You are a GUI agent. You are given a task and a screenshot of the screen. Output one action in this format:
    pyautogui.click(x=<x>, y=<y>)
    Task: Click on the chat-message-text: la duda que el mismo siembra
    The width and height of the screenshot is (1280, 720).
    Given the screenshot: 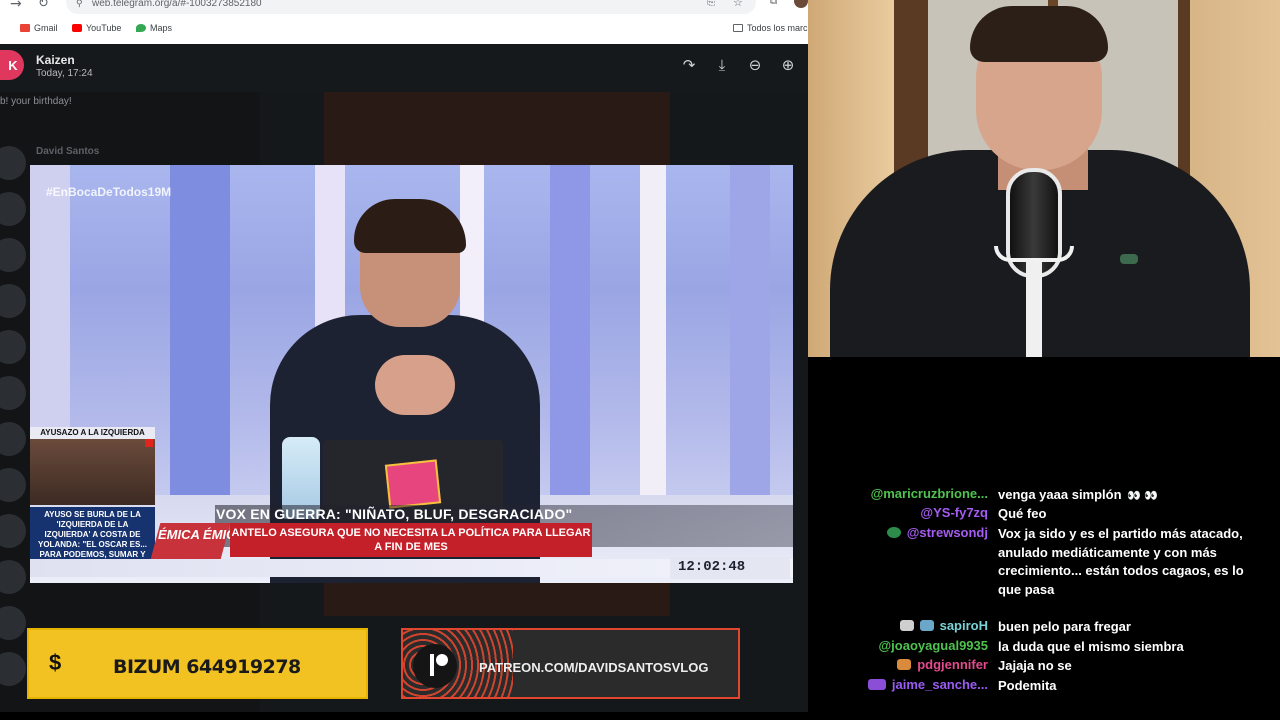 What is the action you would take?
    pyautogui.click(x=1091, y=646)
    